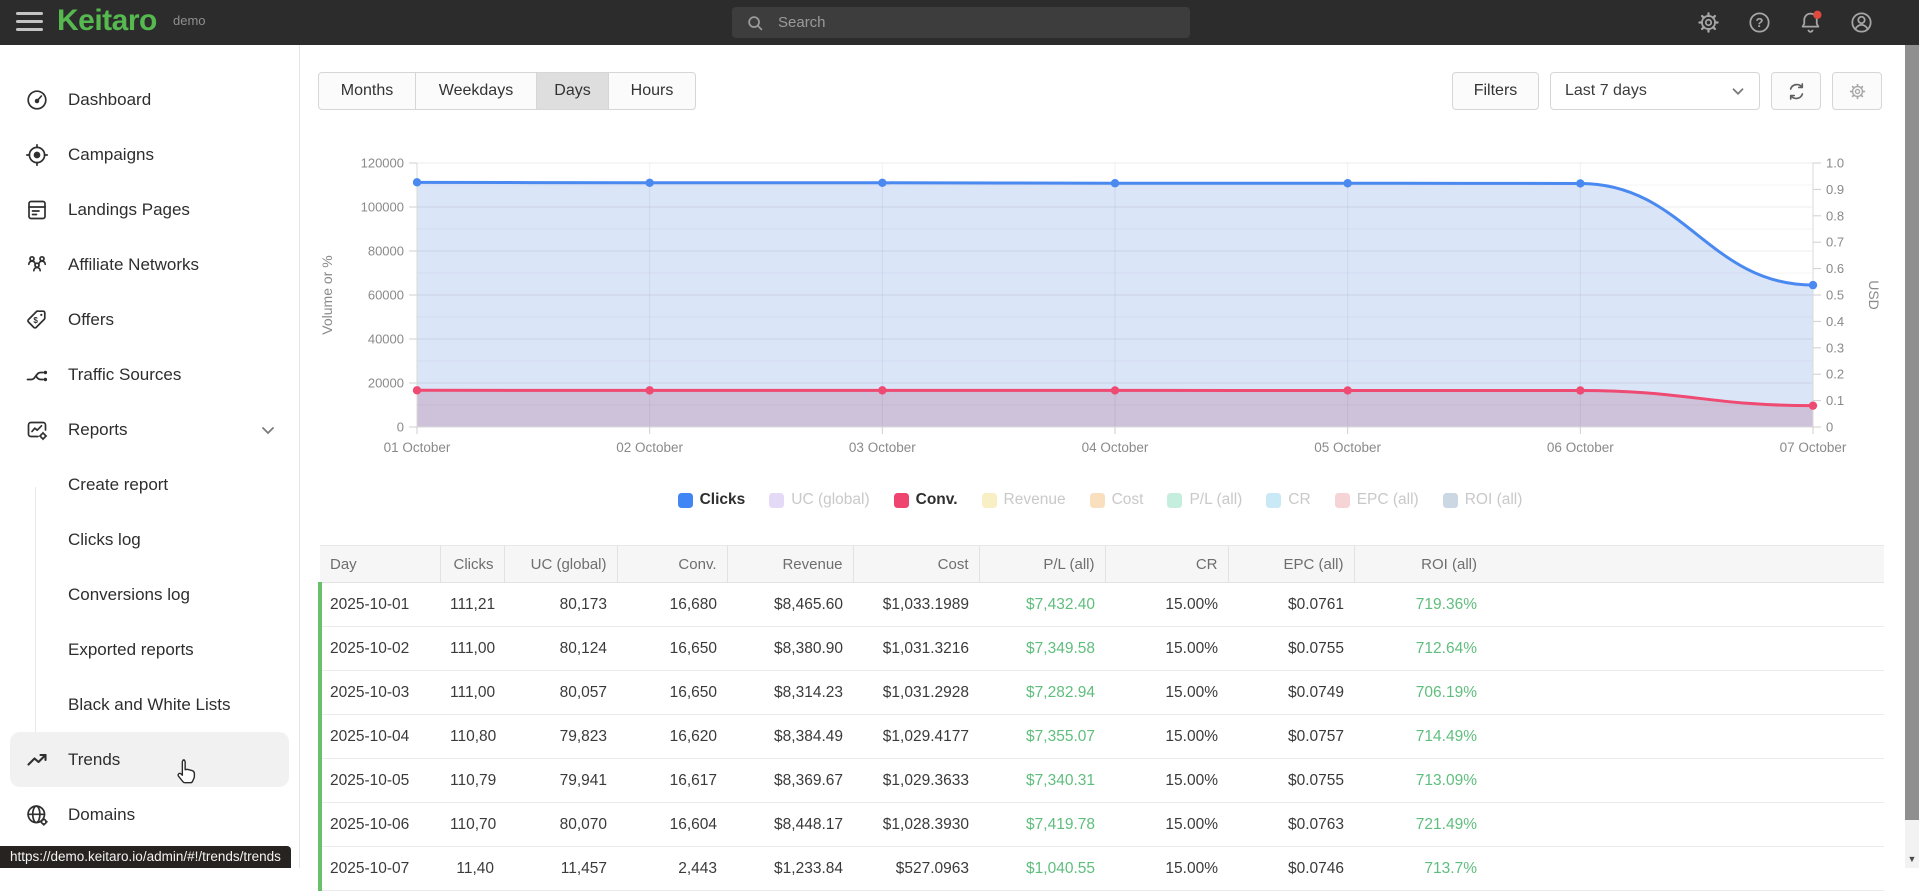 Image resolution: width=1919 pixels, height=891 pixels. What do you see at coordinates (149, 759) in the screenshot?
I see `sidebar-item-trends: Trends` at bounding box center [149, 759].